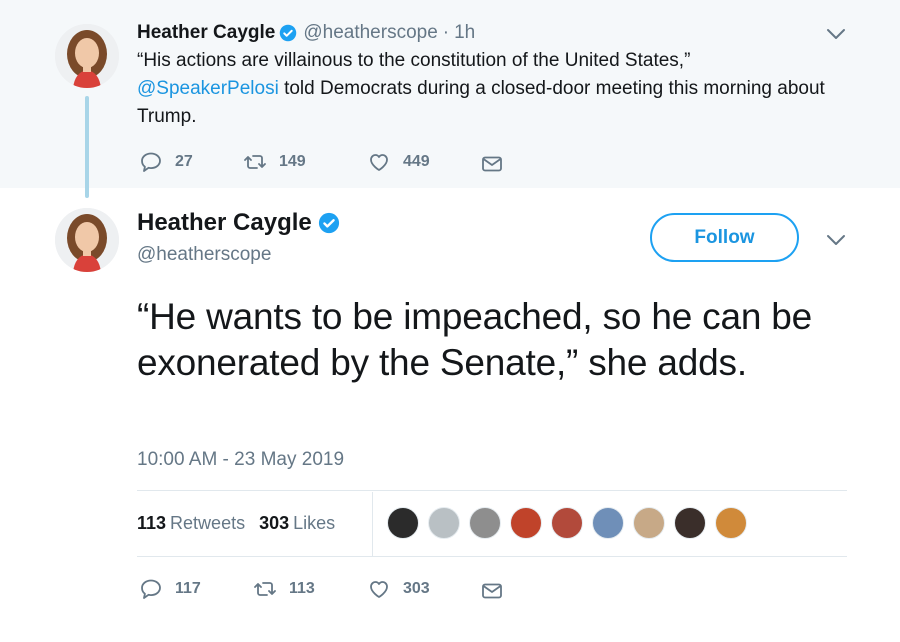 This screenshot has height=642, width=900. What do you see at coordinates (398, 162) in the screenshot?
I see `like-button: 449` at bounding box center [398, 162].